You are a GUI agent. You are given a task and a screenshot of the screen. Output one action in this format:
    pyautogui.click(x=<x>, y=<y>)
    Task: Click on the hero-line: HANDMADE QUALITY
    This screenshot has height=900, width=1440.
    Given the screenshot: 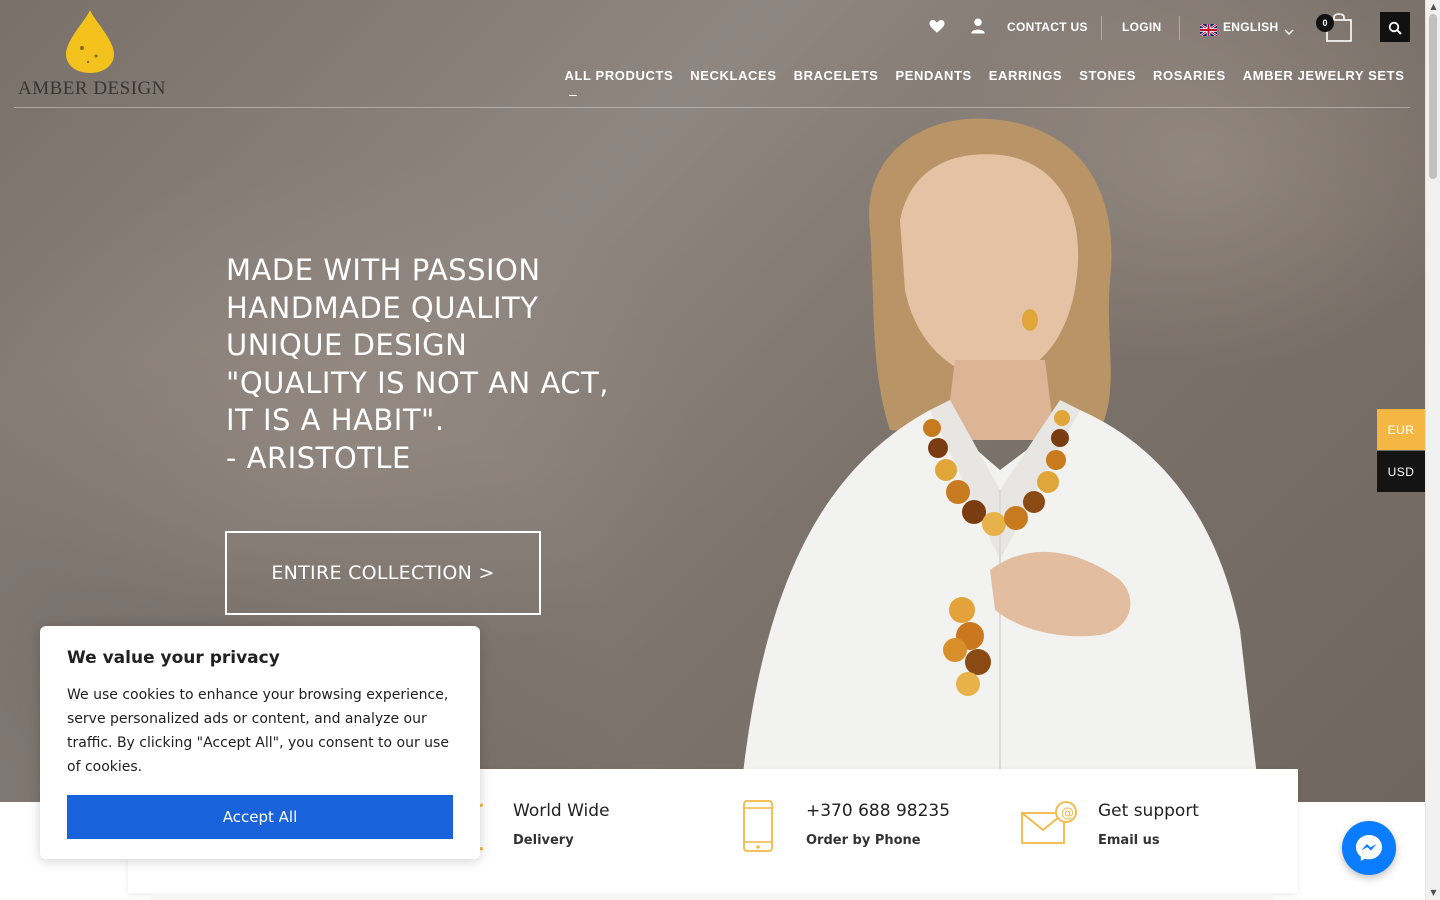 What is the action you would take?
    pyautogui.click(x=382, y=307)
    